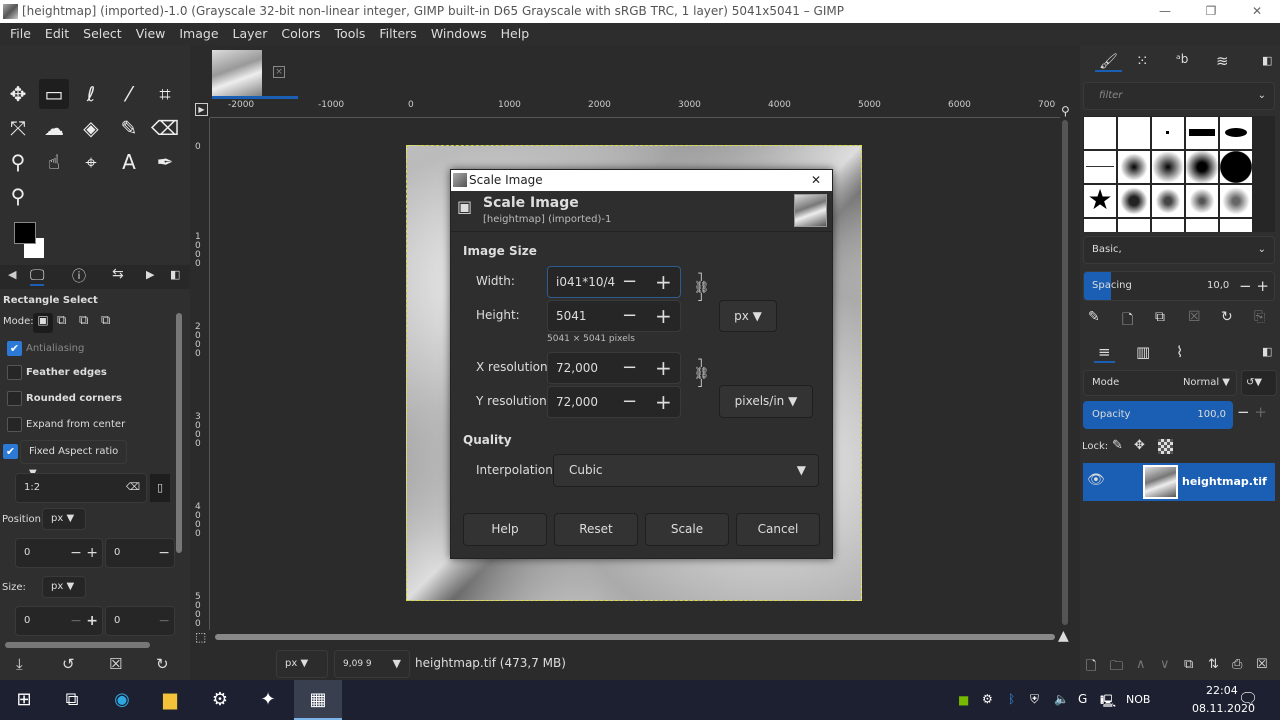 The image size is (1280, 720). Describe the element at coordinates (1109, 62) in the screenshot. I see `brushes-tab-icon: 🖌` at that location.